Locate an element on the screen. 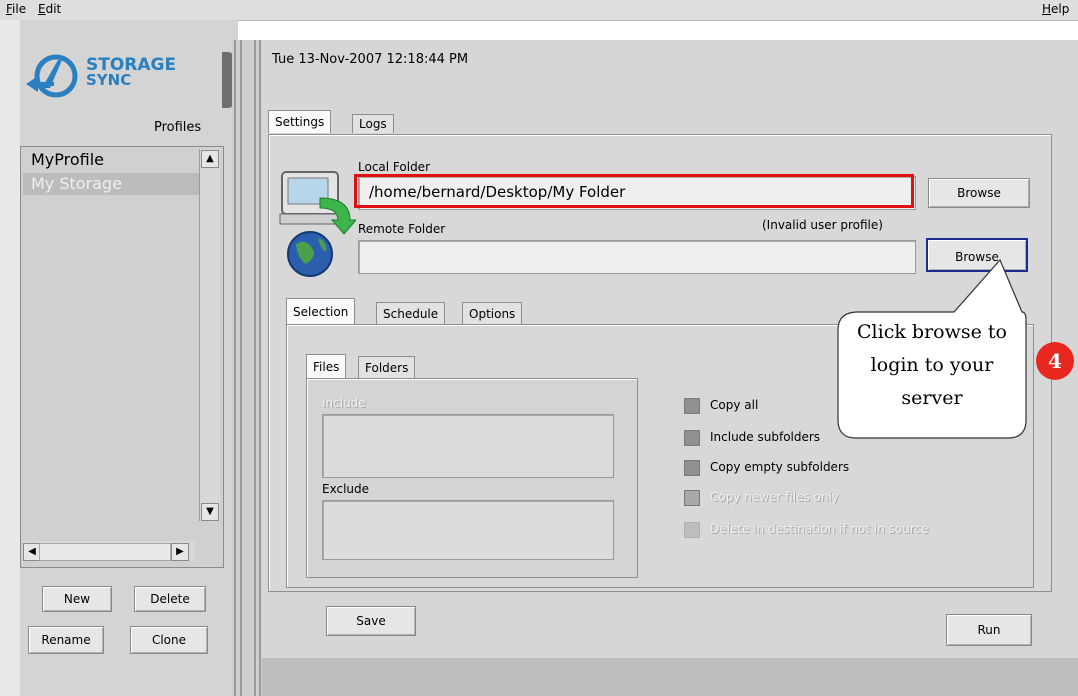 This screenshot has height=696, width=1078. run-button: Run is located at coordinates (989, 630).